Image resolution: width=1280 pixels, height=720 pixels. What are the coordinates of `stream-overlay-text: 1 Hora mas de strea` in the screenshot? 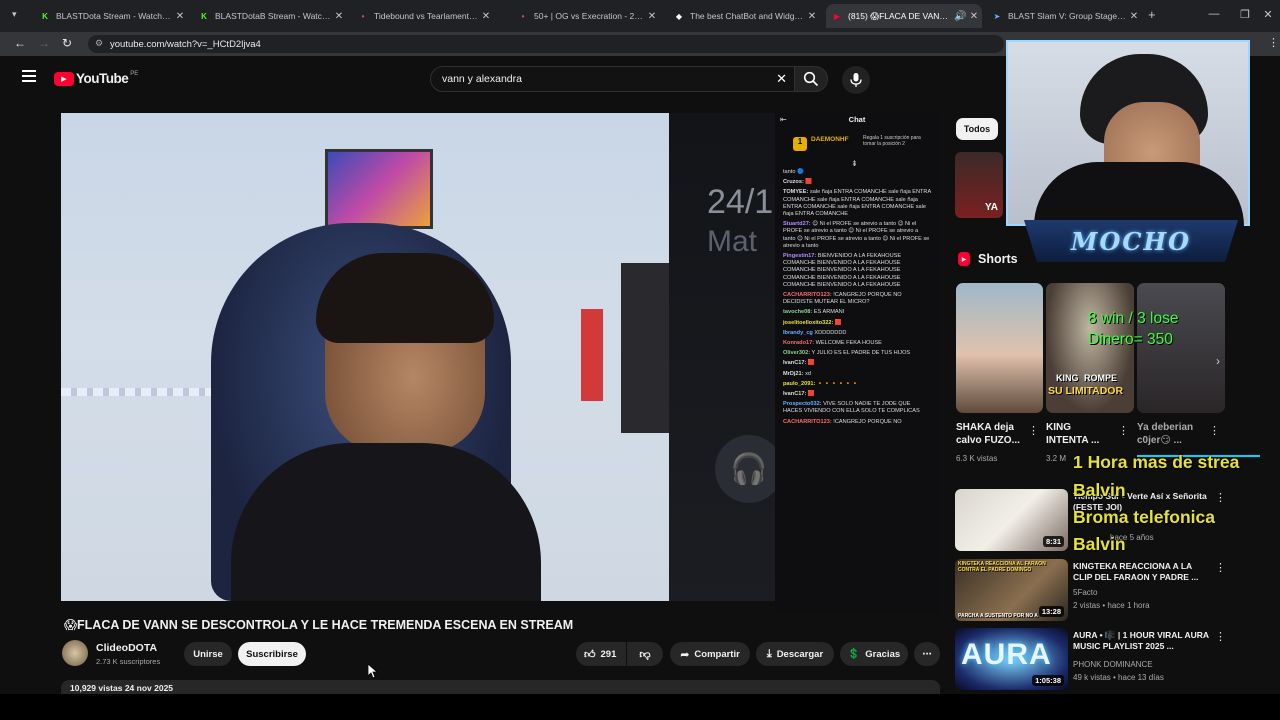 It's located at (1156, 462).